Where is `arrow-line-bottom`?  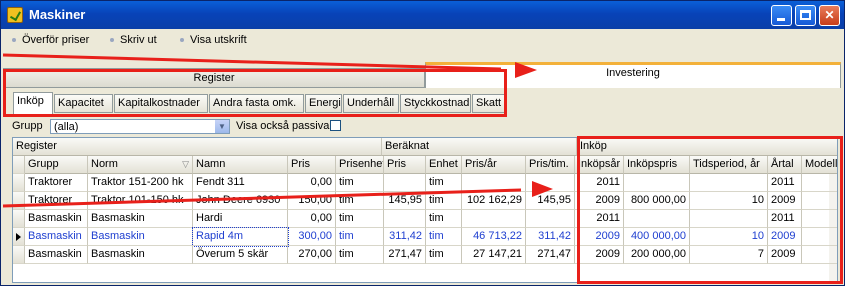 arrow-line-bottom is located at coordinates (262, 198).